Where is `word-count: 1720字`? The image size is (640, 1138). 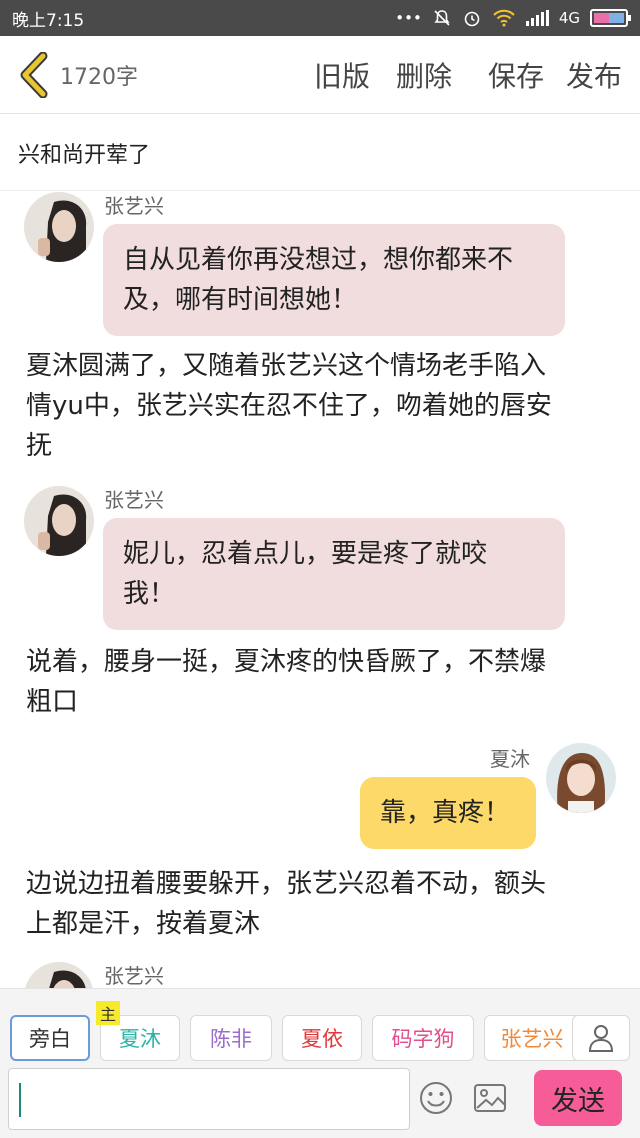 word-count: 1720字 is located at coordinates (99, 77).